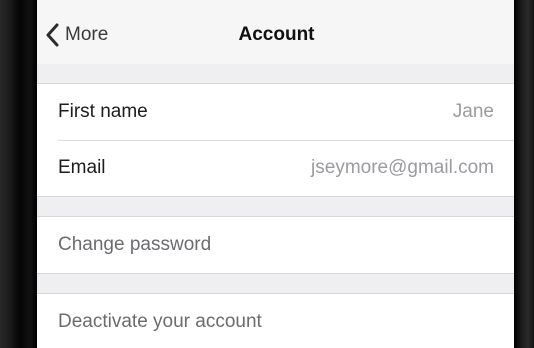 Image resolution: width=534 pixels, height=348 pixels. I want to click on deactivate-group: Deactivate your account, so click(275, 320).